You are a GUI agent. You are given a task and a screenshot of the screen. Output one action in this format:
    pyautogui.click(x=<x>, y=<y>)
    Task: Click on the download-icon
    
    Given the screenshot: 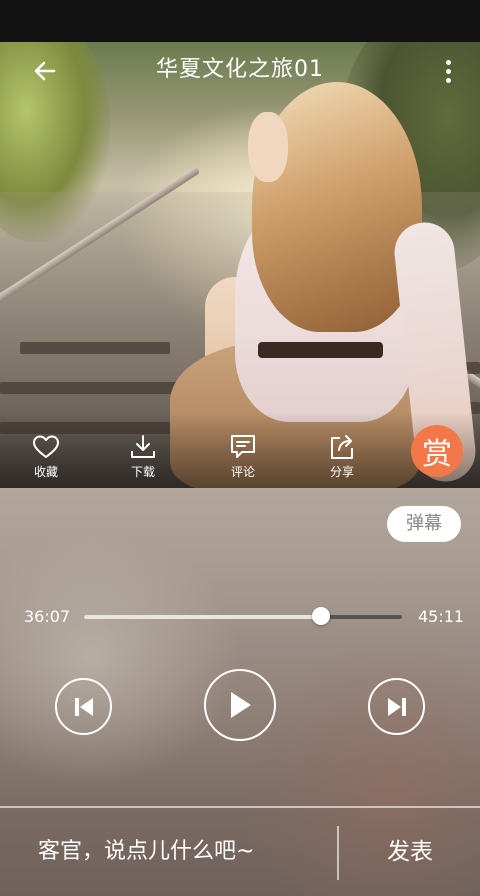 What is the action you would take?
    pyautogui.click(x=143, y=446)
    